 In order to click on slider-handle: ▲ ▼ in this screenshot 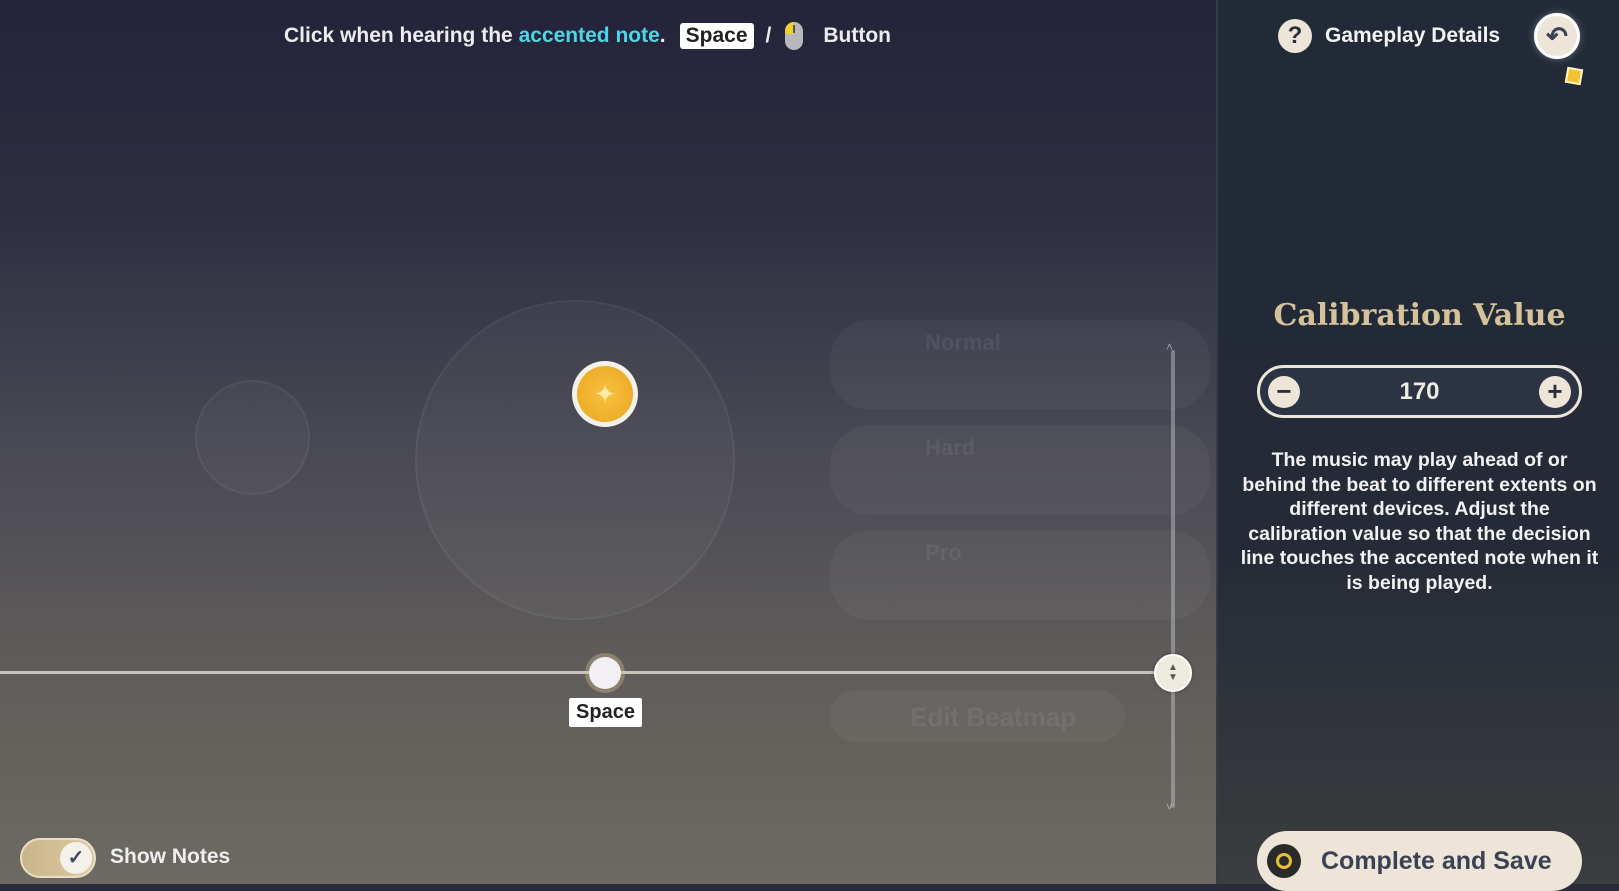, I will do `click(1173, 673)`.